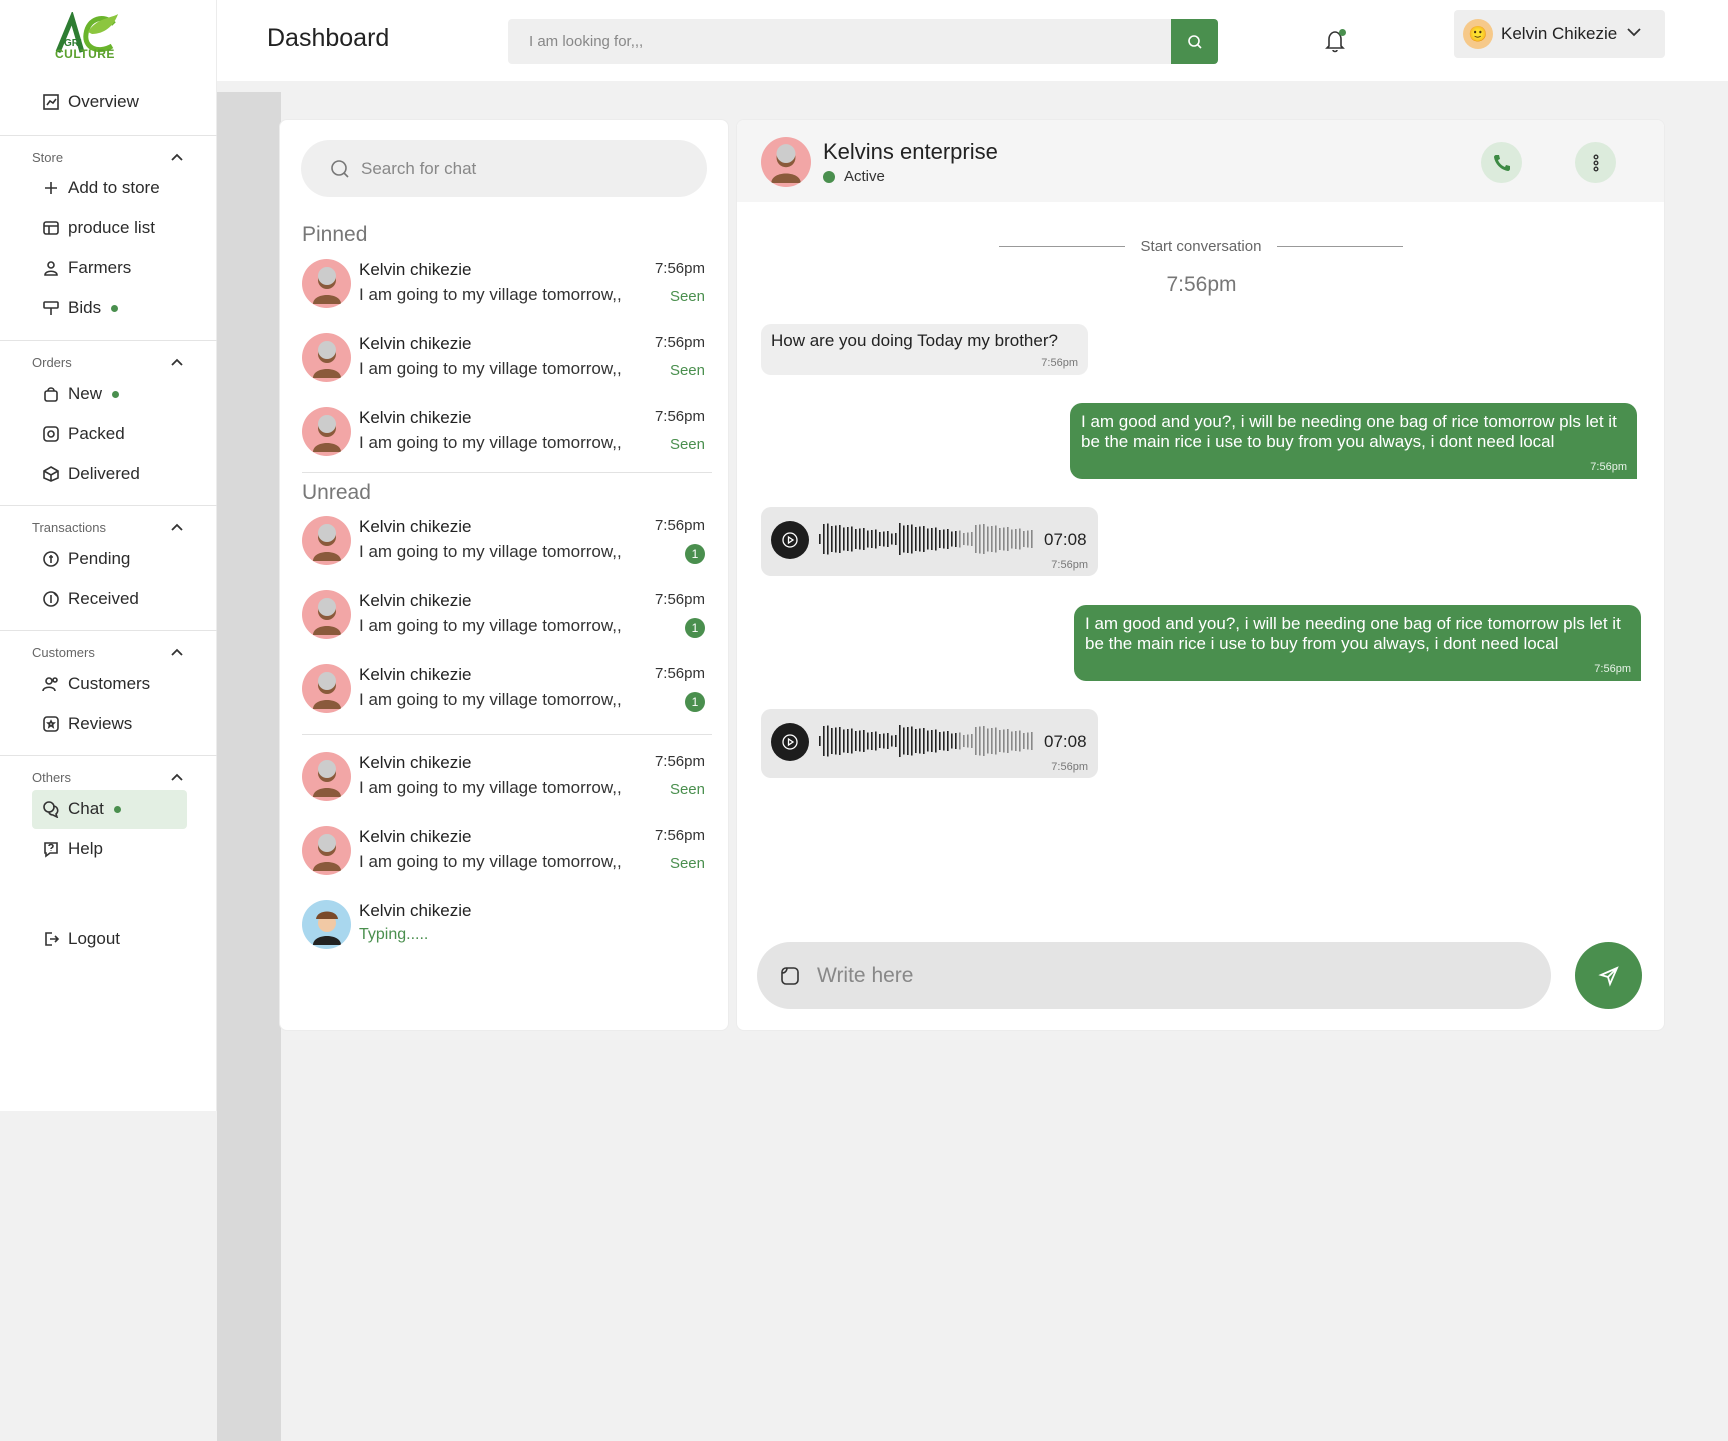  I want to click on unread-badge: 1, so click(695, 554).